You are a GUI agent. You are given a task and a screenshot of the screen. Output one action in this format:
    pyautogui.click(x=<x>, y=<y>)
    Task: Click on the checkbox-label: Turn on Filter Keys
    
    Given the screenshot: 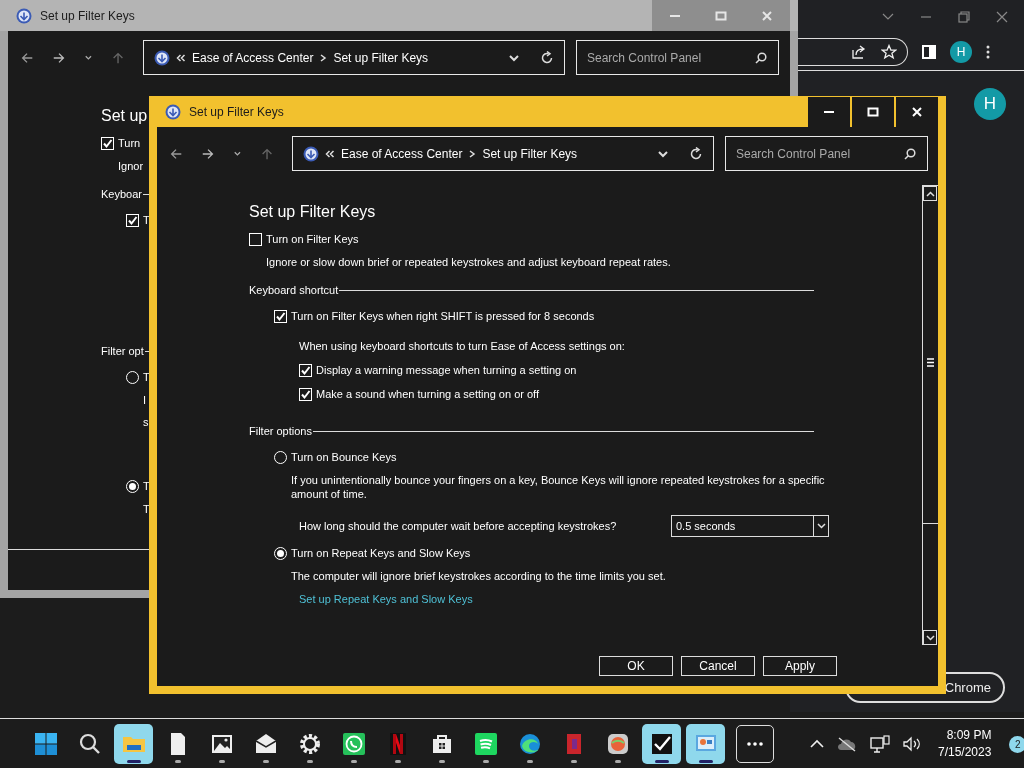 What is the action you would take?
    pyautogui.click(x=312, y=239)
    